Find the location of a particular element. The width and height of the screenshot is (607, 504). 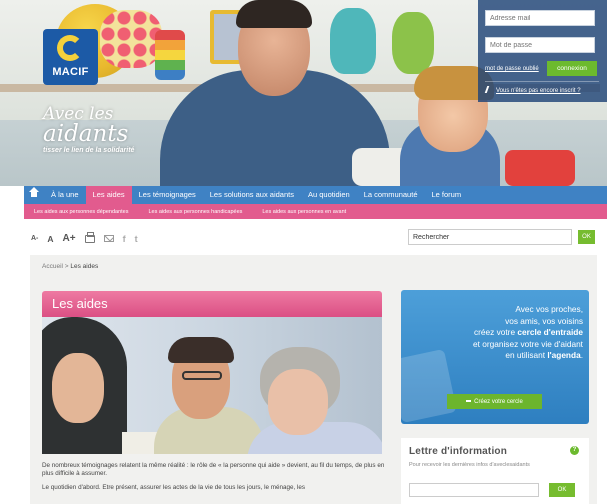

newsletter-ok-button: OK is located at coordinates (562, 490).